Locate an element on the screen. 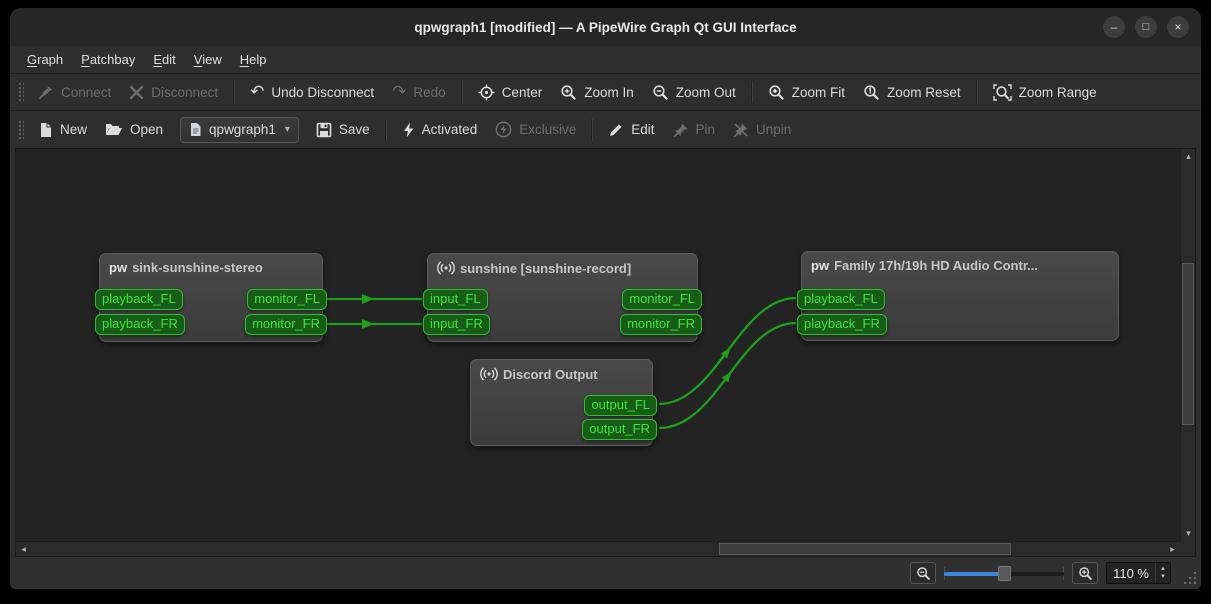 The image size is (1211, 604). patchbay-select: qpwgraph1 ▾ is located at coordinates (239, 129).